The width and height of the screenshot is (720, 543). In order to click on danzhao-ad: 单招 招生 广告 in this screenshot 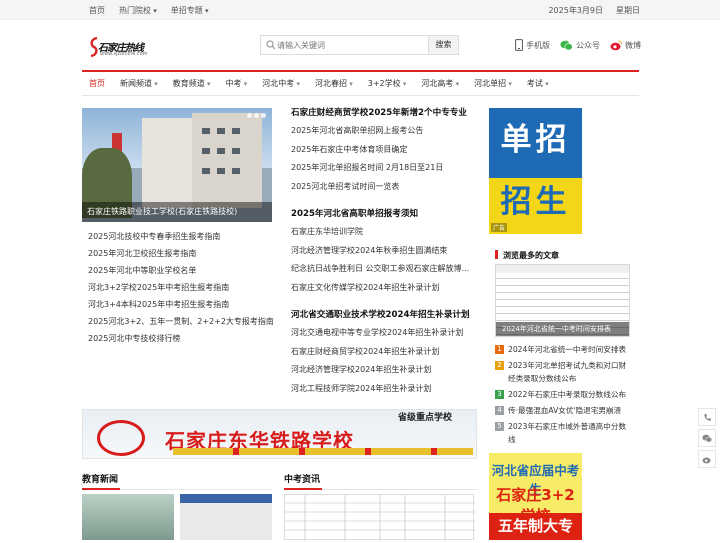, I will do `click(535, 171)`.